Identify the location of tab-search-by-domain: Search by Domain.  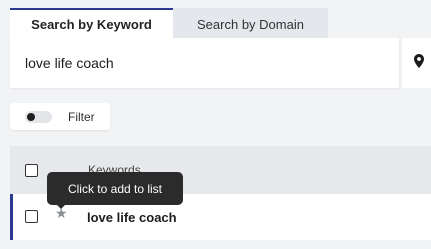
(250, 23).